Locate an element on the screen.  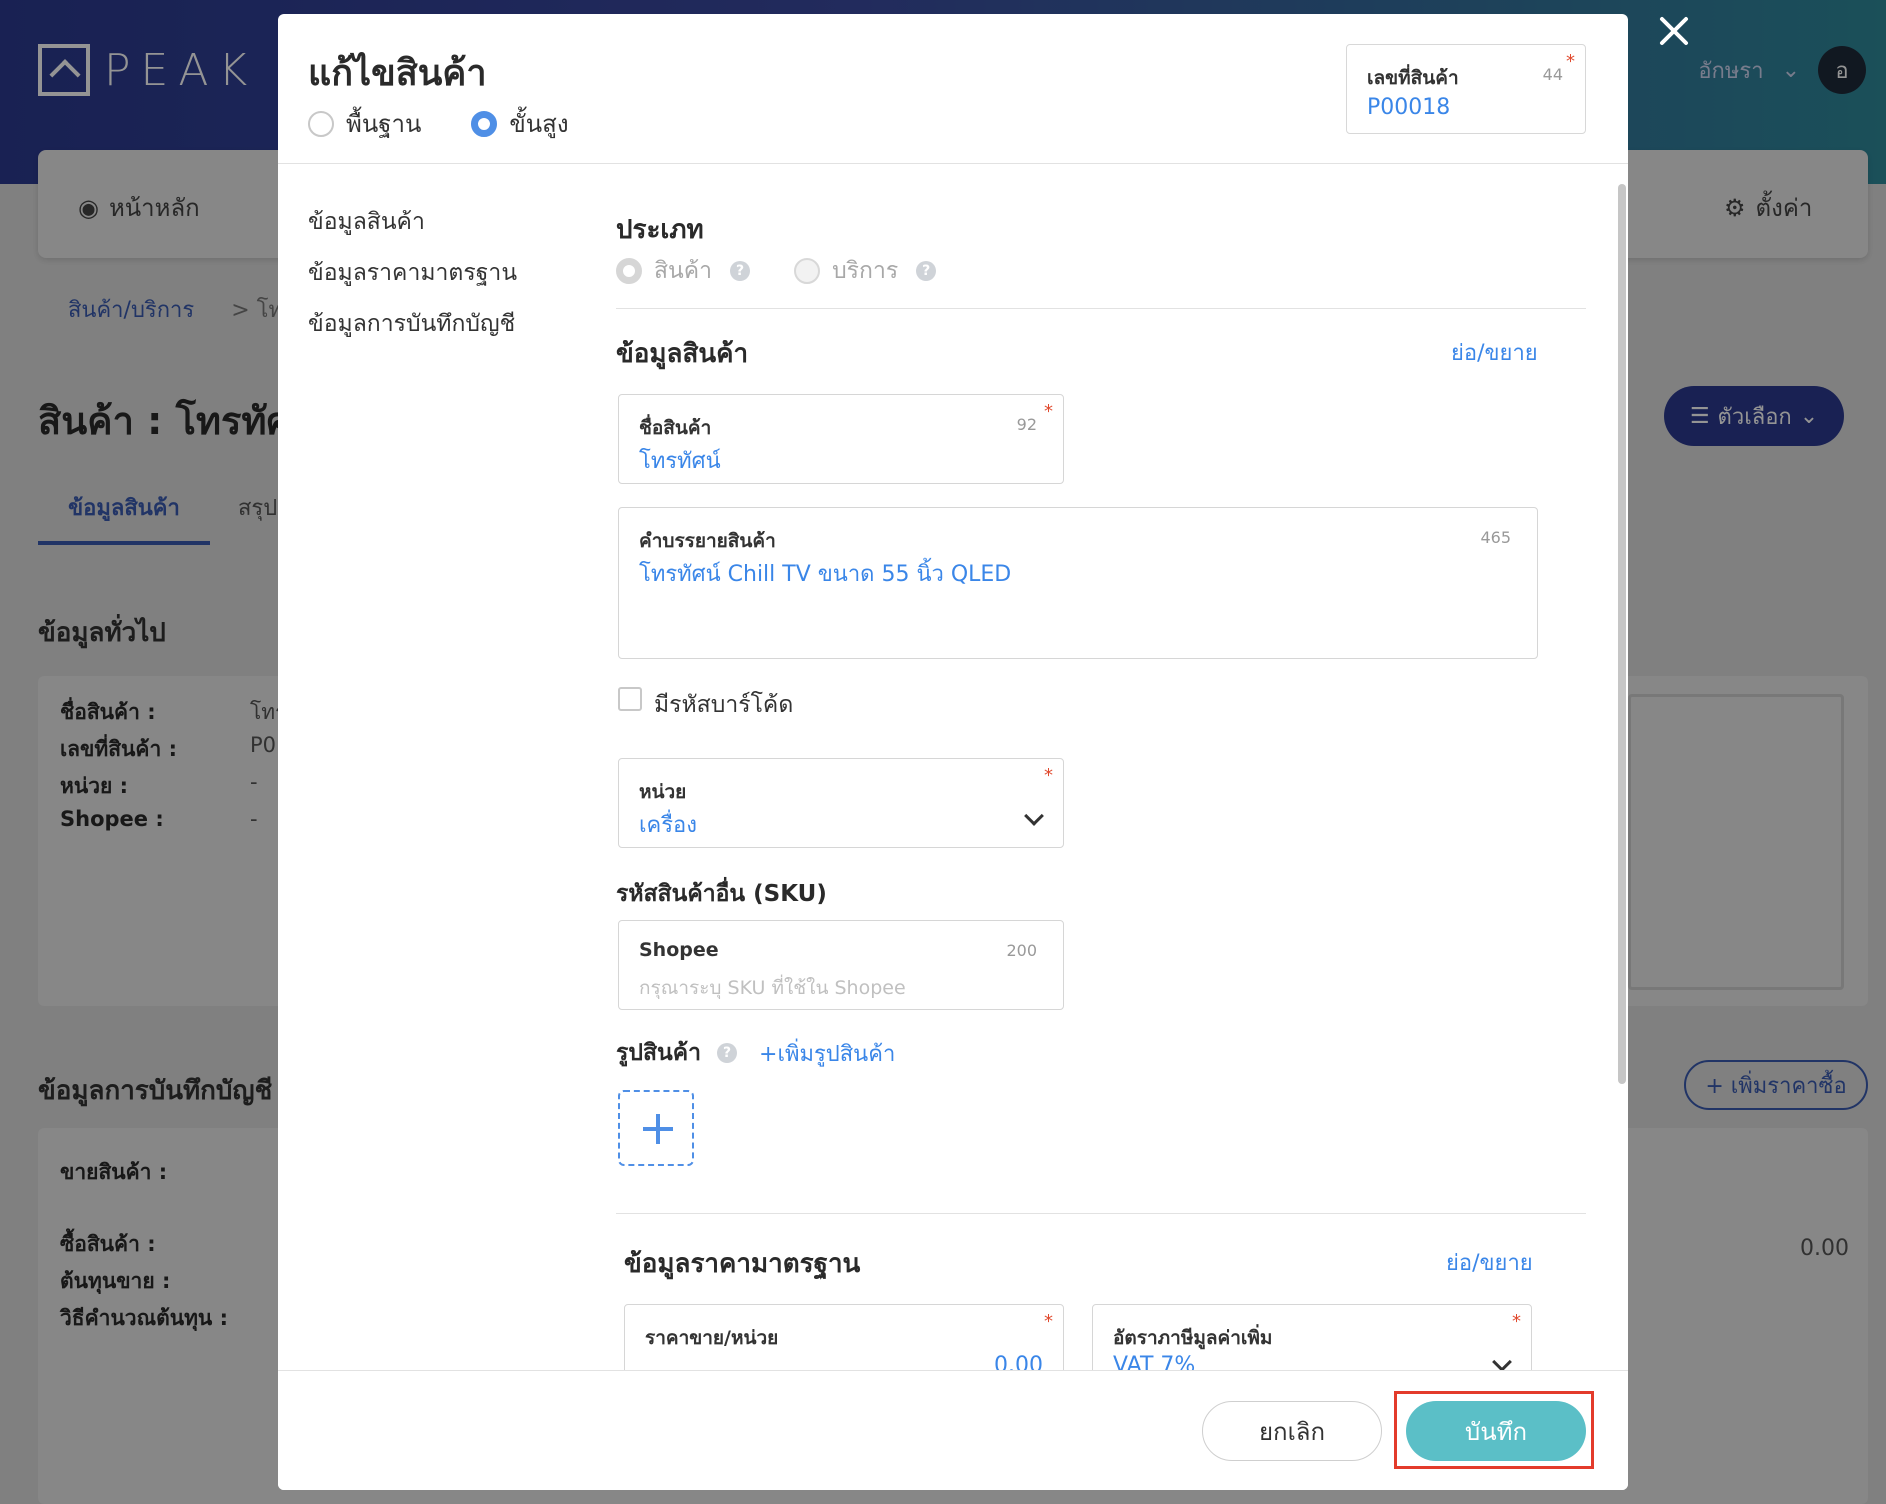
product-name-char-count: 92 is located at coordinates (1026, 424).